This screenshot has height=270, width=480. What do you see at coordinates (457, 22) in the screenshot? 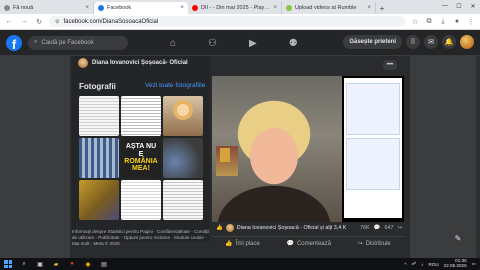
I see `profile-icon: ●` at bounding box center [457, 22].